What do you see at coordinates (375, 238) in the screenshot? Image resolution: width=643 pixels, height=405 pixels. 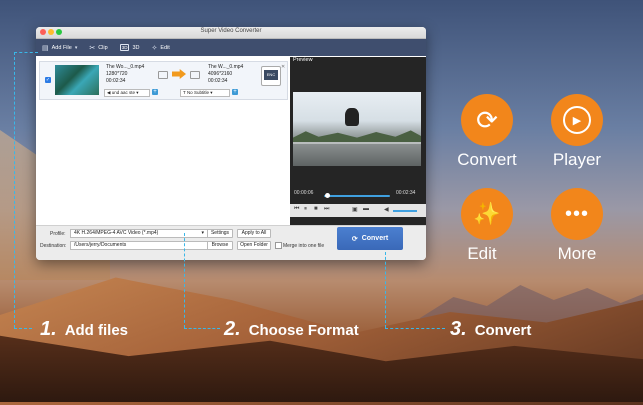 I see `convert-button-label: Convert` at bounding box center [375, 238].